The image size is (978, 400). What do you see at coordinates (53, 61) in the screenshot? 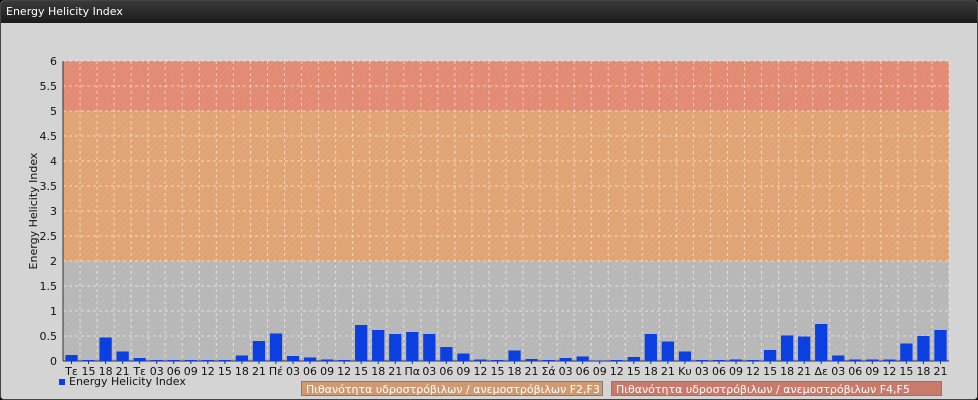
I see `y-tick-label: 6` at bounding box center [53, 61].